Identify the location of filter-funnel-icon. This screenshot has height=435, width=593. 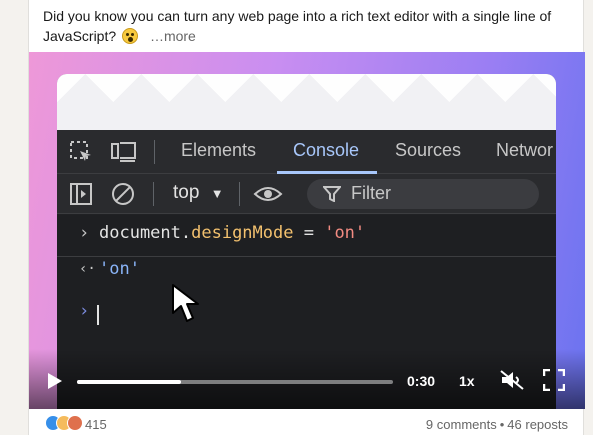
(332, 194).